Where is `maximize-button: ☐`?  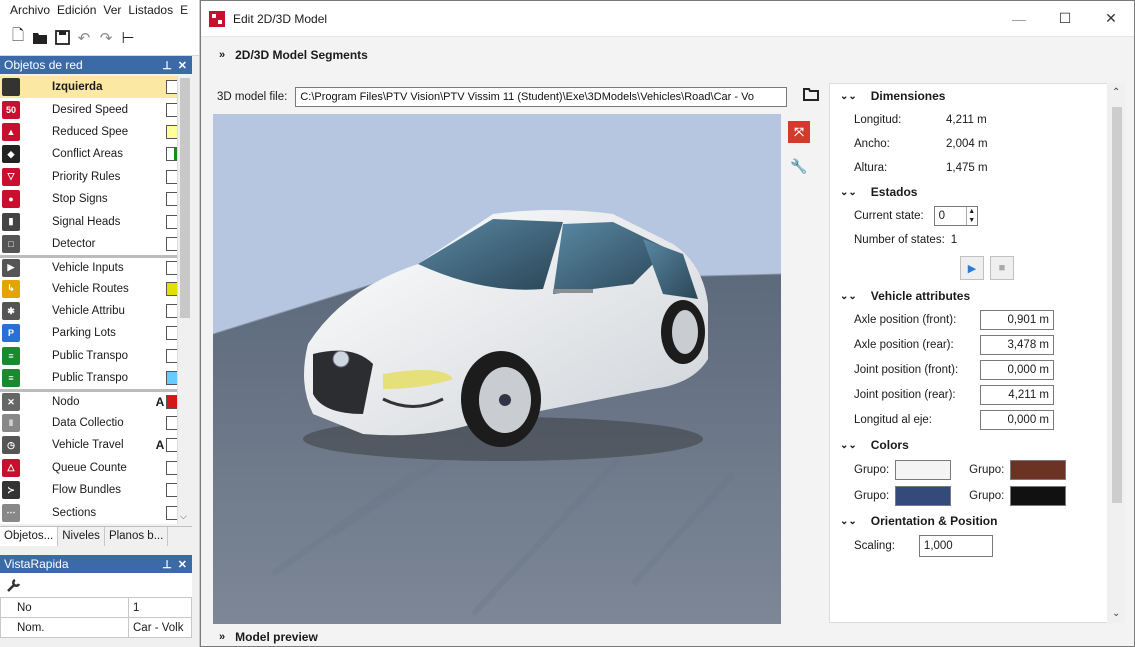 maximize-button: ☐ is located at coordinates (1065, 19).